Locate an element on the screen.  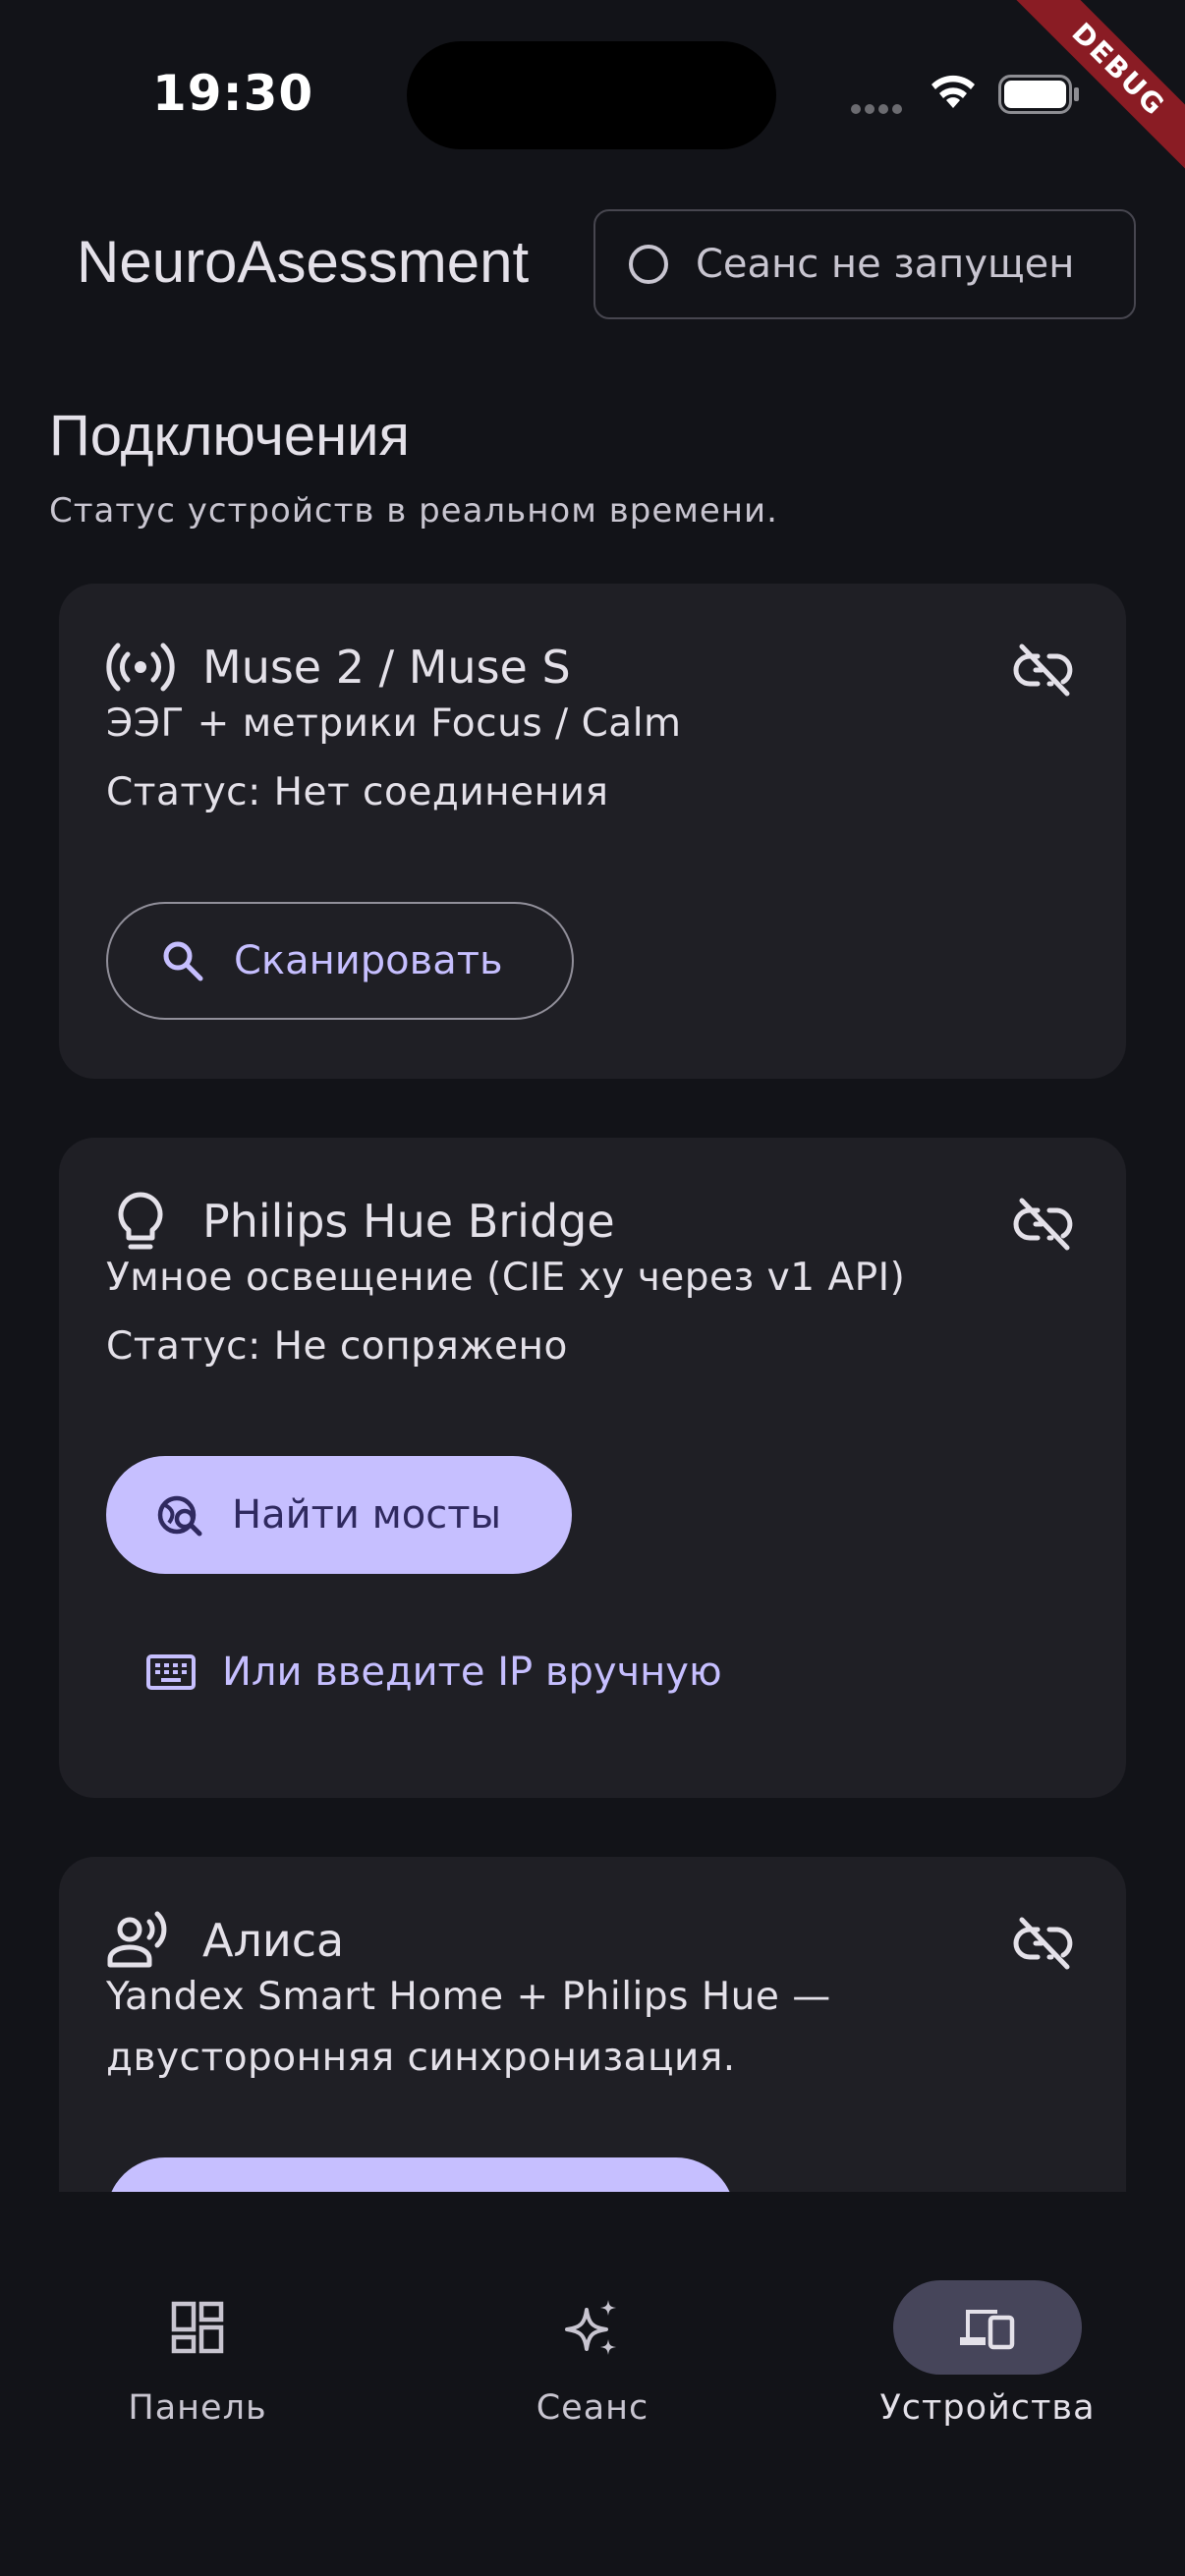
bottom-navigation: Панель Сеанс Устройства is located at coordinates (592, 2384).